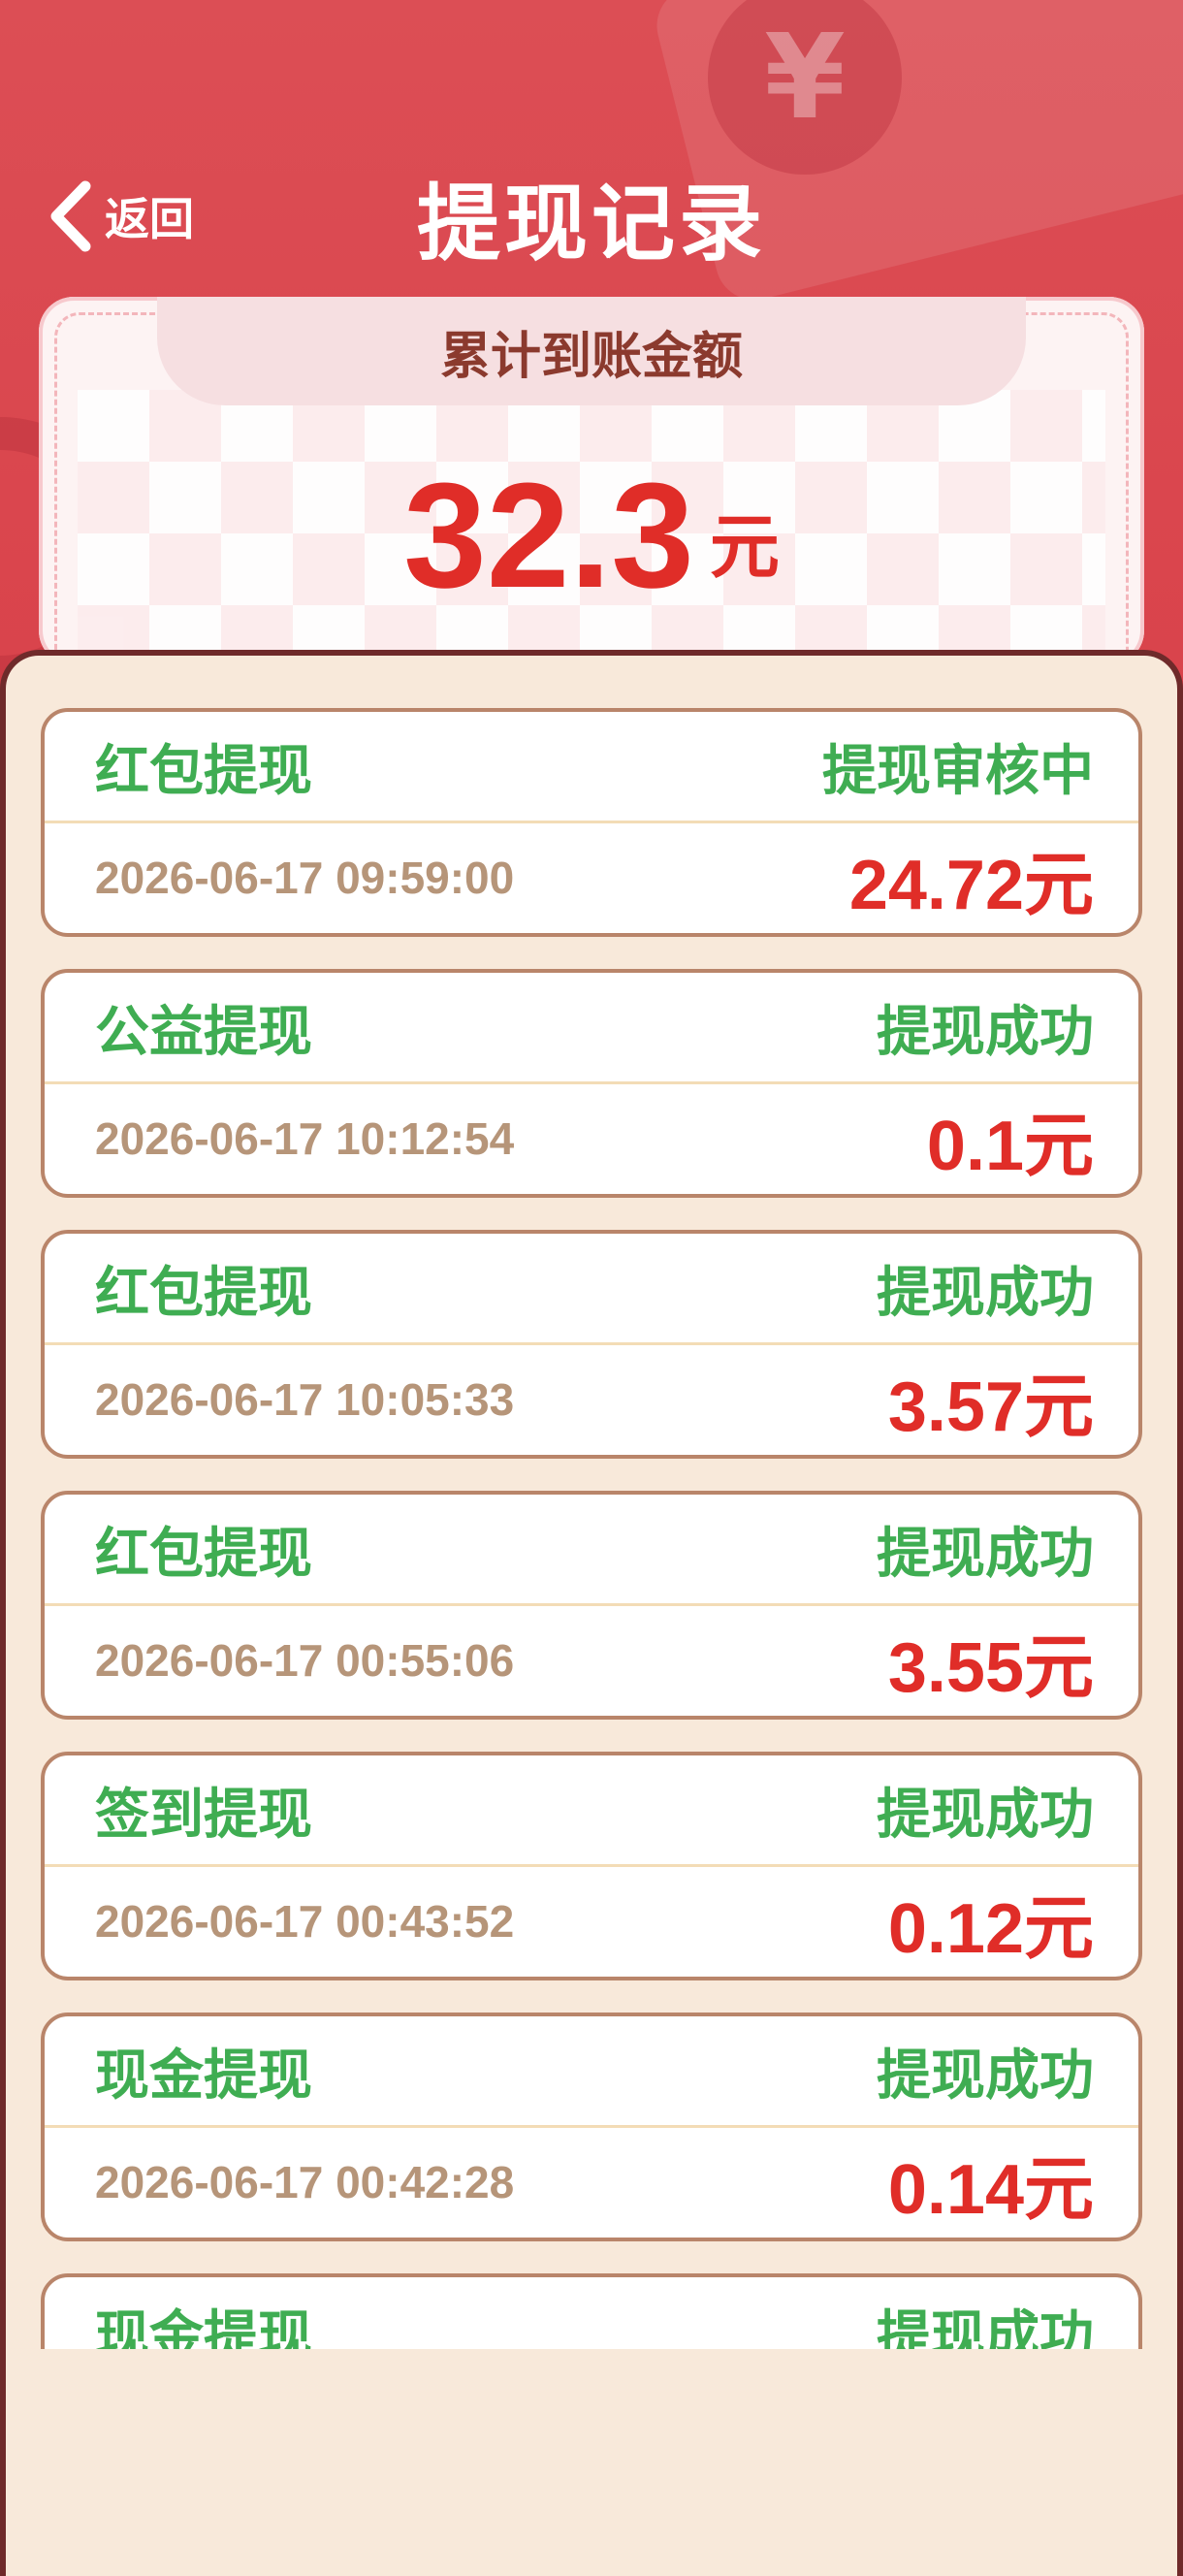  Describe the element at coordinates (591, 224) in the screenshot. I see `page-title: 提现记录` at that location.